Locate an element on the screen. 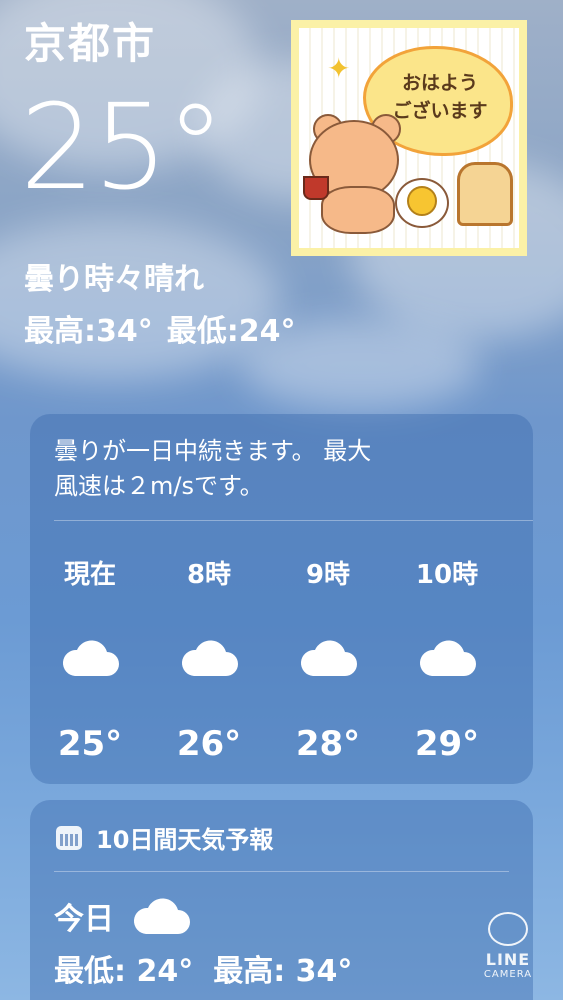 This screenshot has width=563, height=1000. divider is located at coordinates (293, 520).